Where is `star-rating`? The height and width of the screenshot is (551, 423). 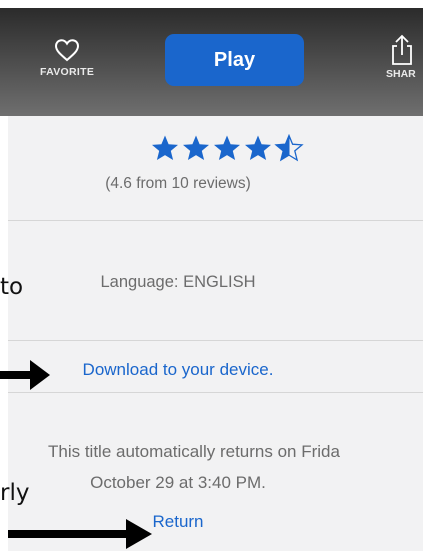
star-rating is located at coordinates (238, 149).